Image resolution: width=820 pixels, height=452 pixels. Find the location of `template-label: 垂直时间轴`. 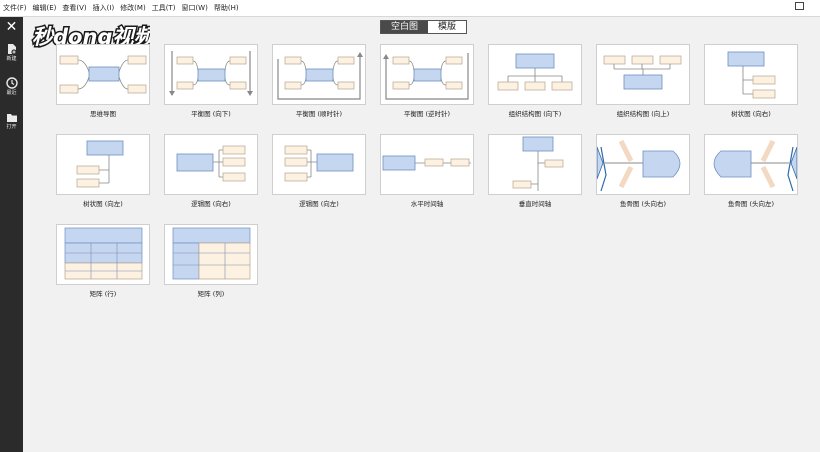

template-label: 垂直时间轴 is located at coordinates (535, 204).